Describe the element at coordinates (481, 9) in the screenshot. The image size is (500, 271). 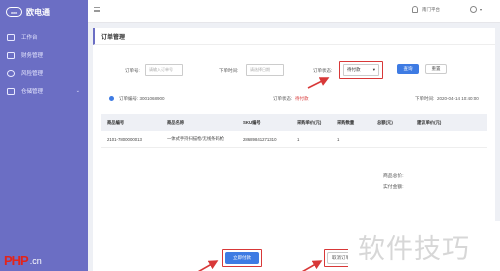
I see `user-menu-caret-icon: ▾` at that location.